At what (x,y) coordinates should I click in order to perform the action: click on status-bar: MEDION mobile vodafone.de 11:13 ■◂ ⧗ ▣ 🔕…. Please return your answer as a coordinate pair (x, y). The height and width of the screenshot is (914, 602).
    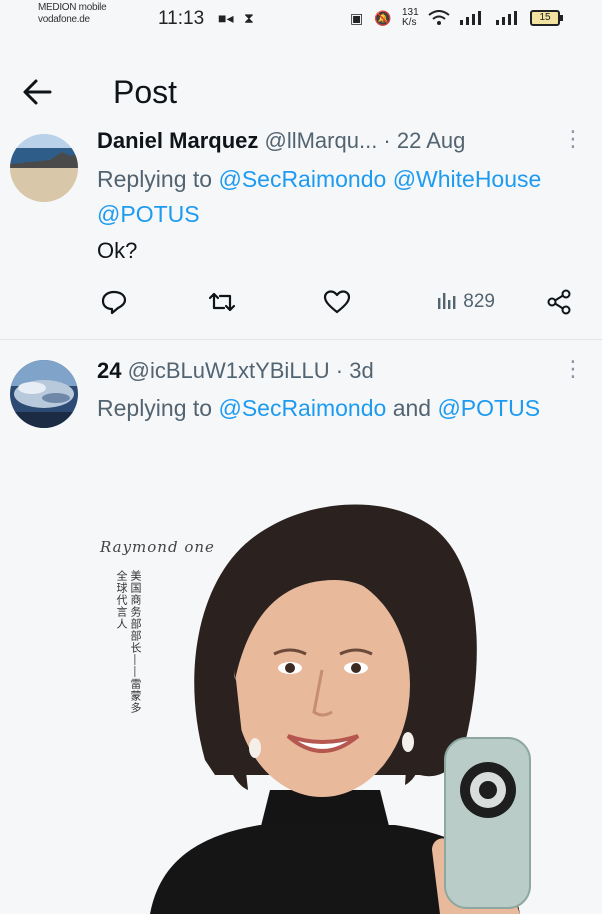
    Looking at the image, I should click on (301, 20).